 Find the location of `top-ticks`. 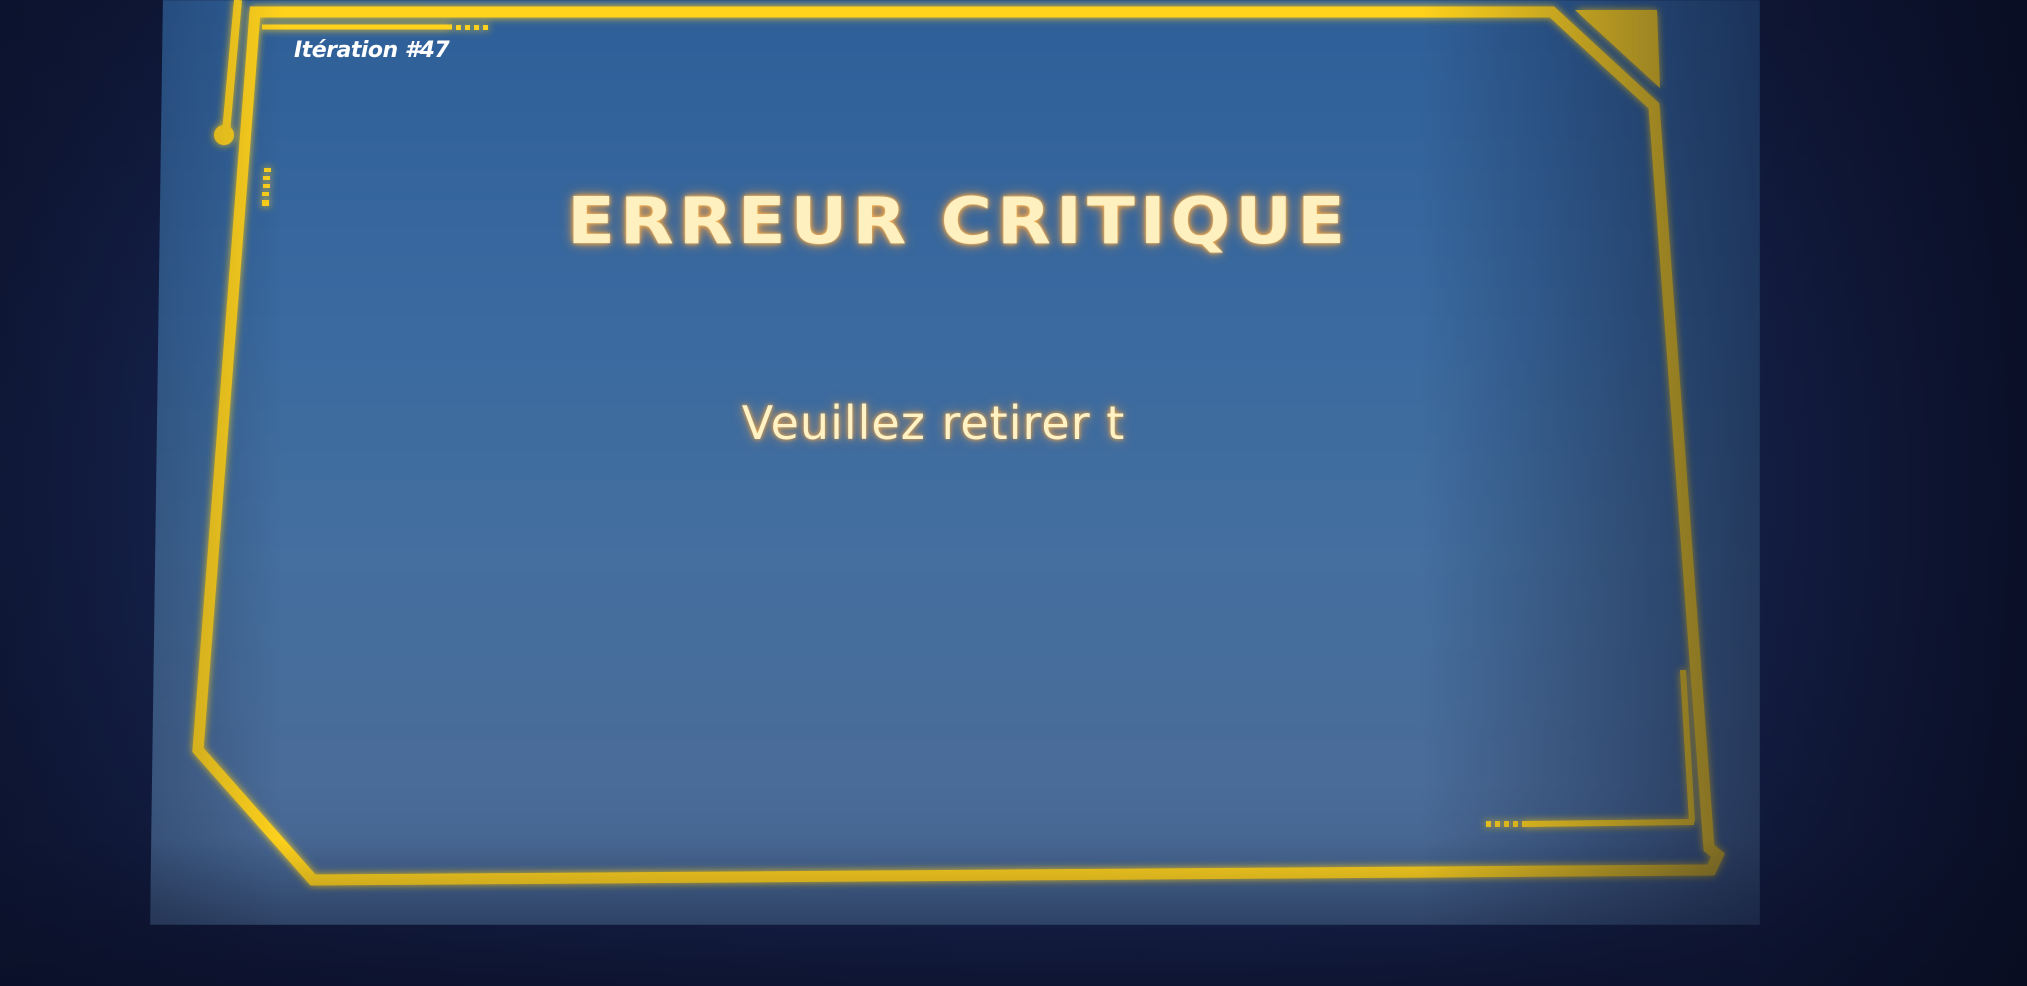

top-ticks is located at coordinates (472, 27).